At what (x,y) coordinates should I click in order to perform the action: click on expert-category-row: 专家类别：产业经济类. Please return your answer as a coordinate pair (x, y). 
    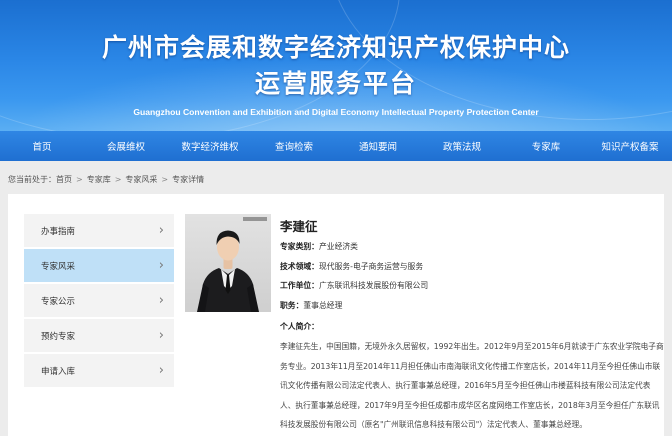
    Looking at the image, I should click on (319, 246).